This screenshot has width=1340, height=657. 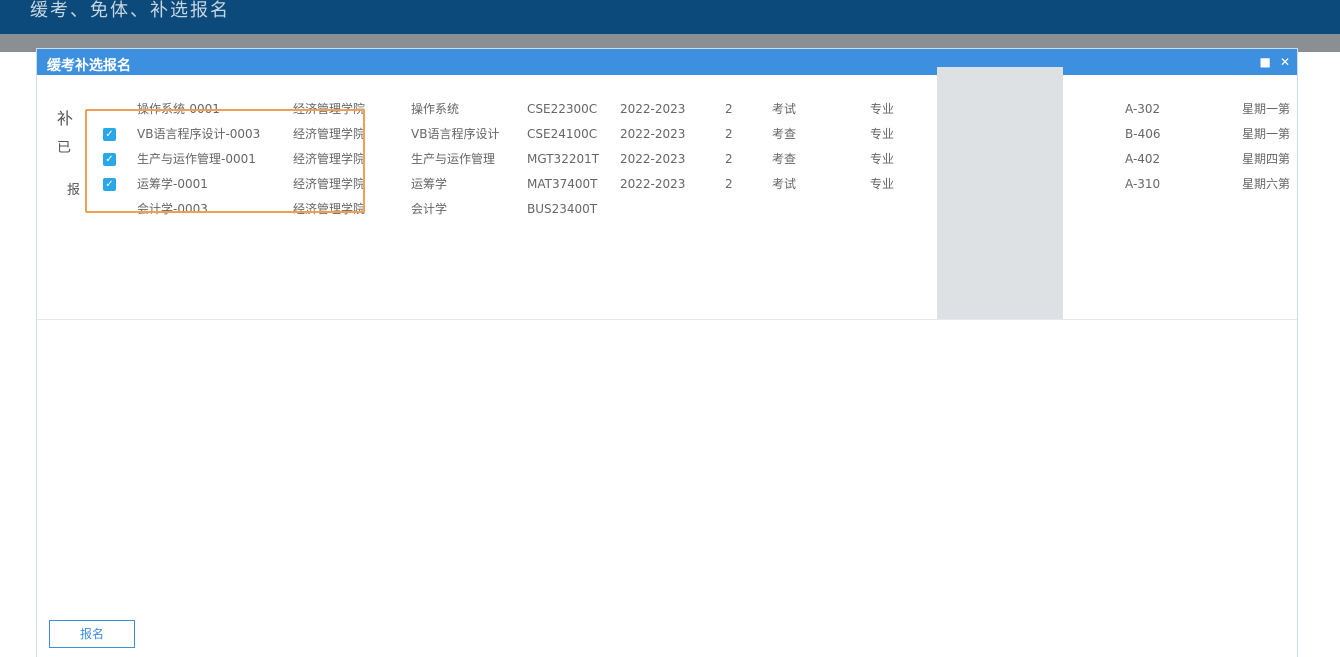 What do you see at coordinates (1143, 184) in the screenshot?
I see `course-room: A-310` at bounding box center [1143, 184].